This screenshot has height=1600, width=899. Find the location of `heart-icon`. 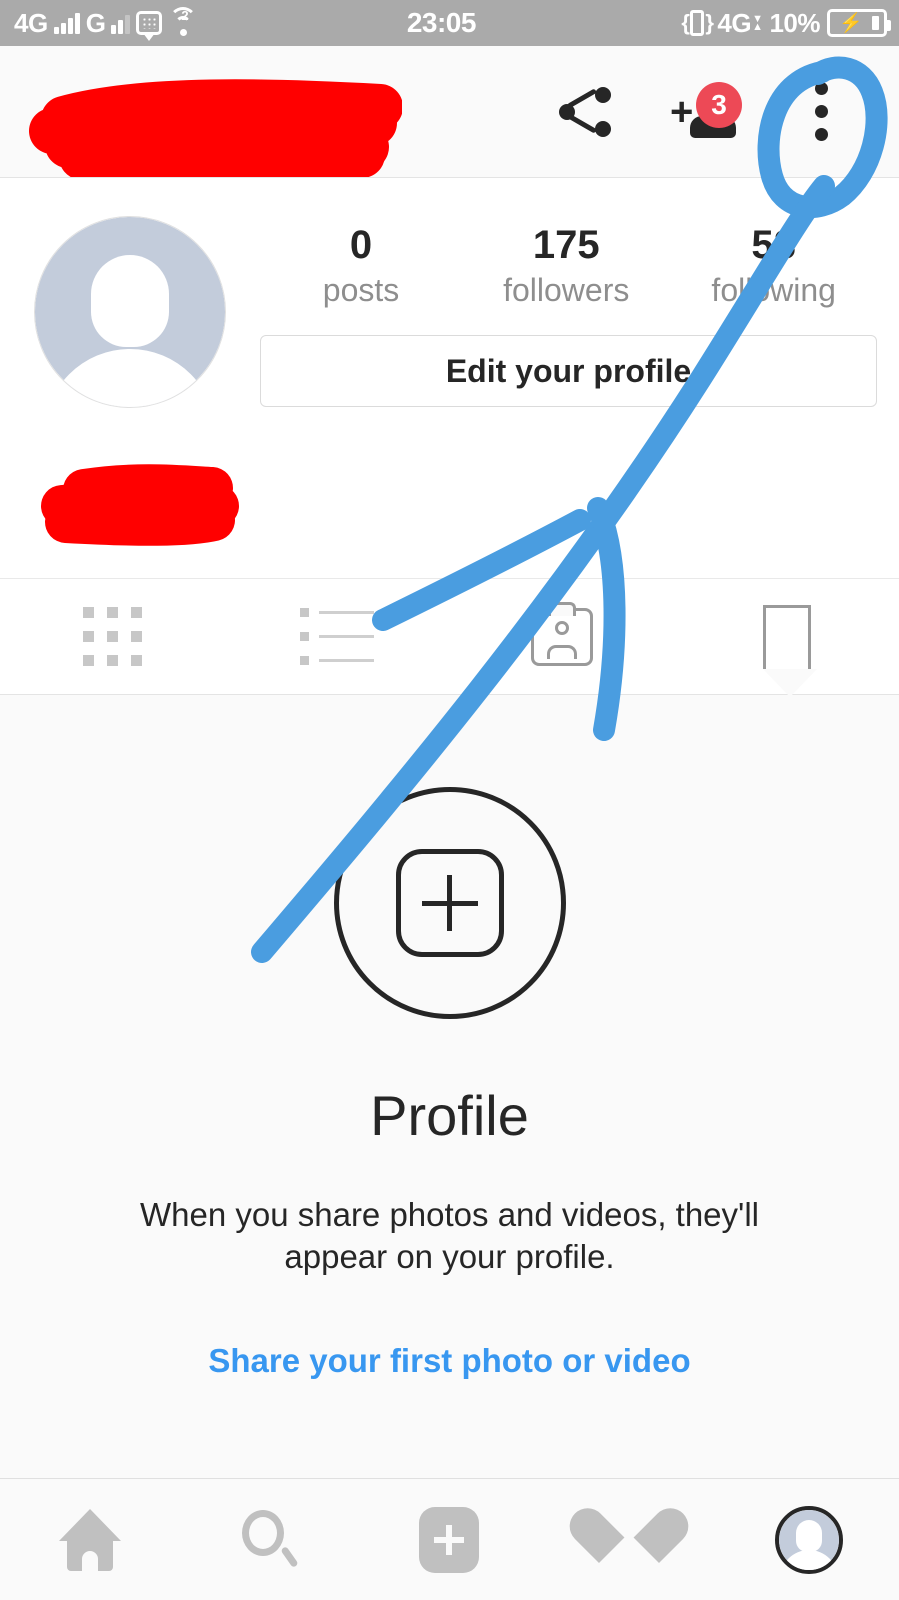

heart-icon is located at coordinates (629, 1534).